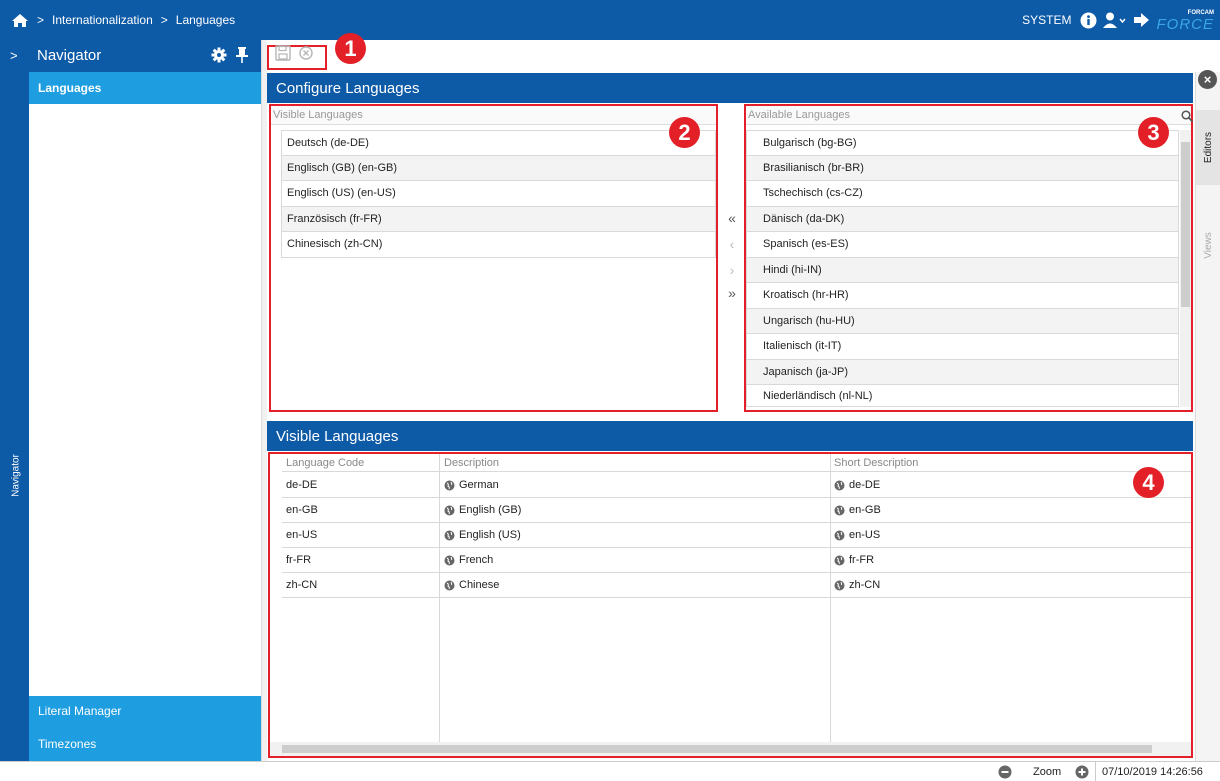  Describe the element at coordinates (962, 194) in the screenshot. I see `list-item: Tschechisch (cs-CZ)` at that location.